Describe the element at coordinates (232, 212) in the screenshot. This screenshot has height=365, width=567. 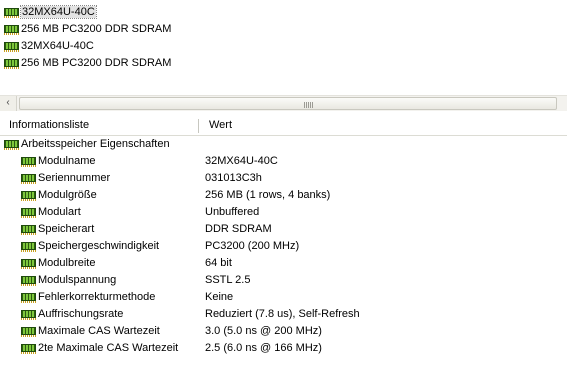
I see `property-value: Unbuffered` at that location.